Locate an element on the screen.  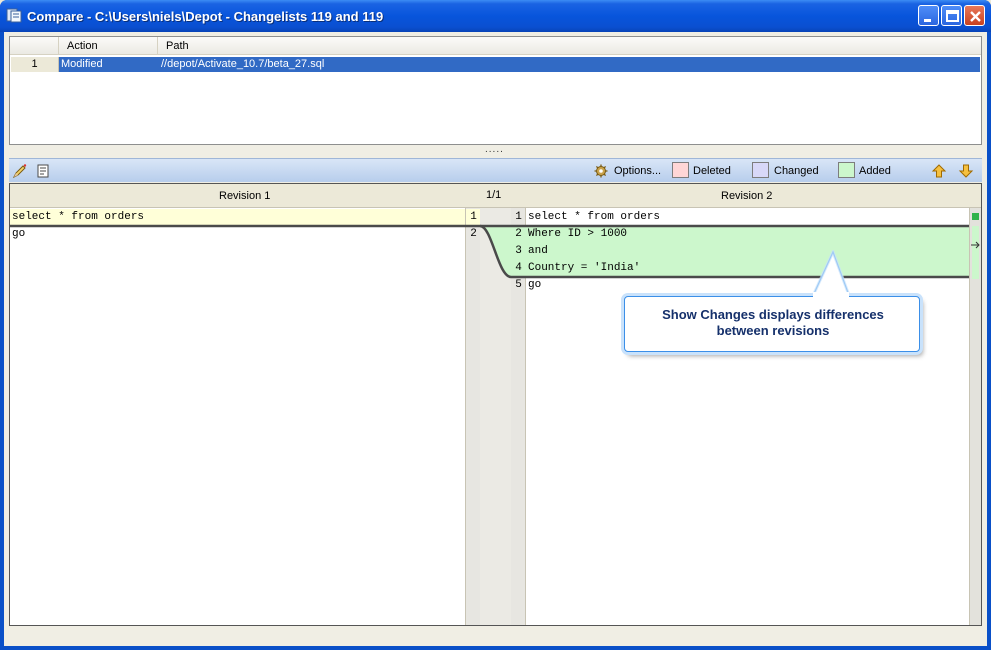
overview-arrow-icon is located at coordinates (975, 245).